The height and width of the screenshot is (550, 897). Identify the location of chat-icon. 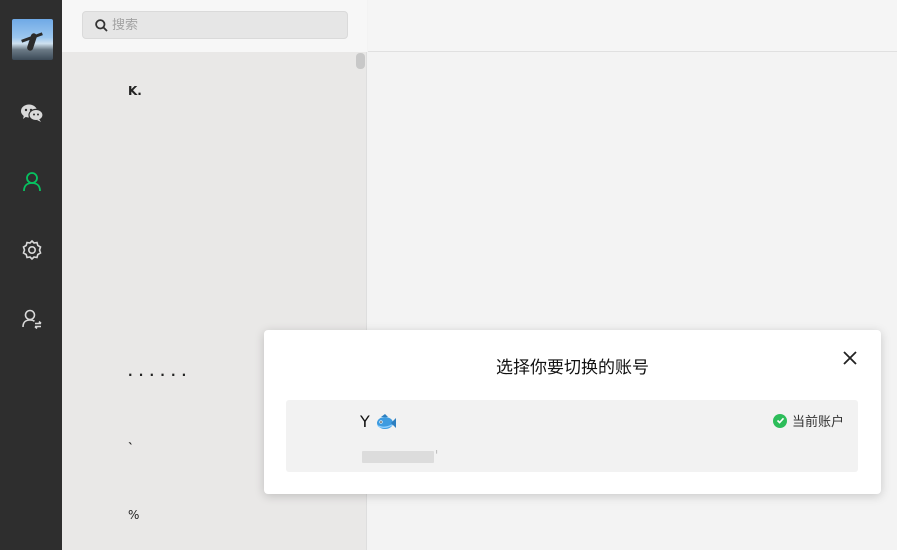
(32, 113).